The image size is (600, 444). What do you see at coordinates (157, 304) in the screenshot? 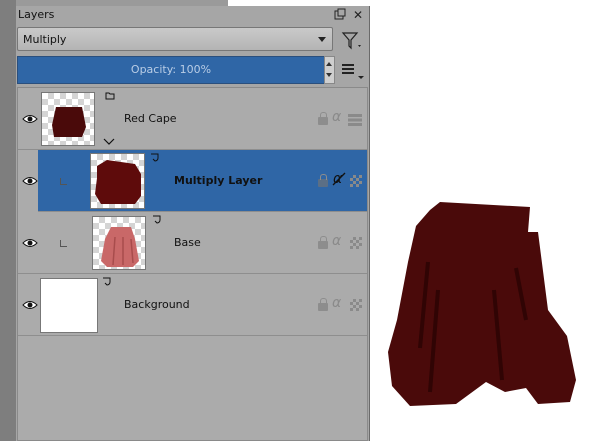
I see `layer-name: Background` at bounding box center [157, 304].